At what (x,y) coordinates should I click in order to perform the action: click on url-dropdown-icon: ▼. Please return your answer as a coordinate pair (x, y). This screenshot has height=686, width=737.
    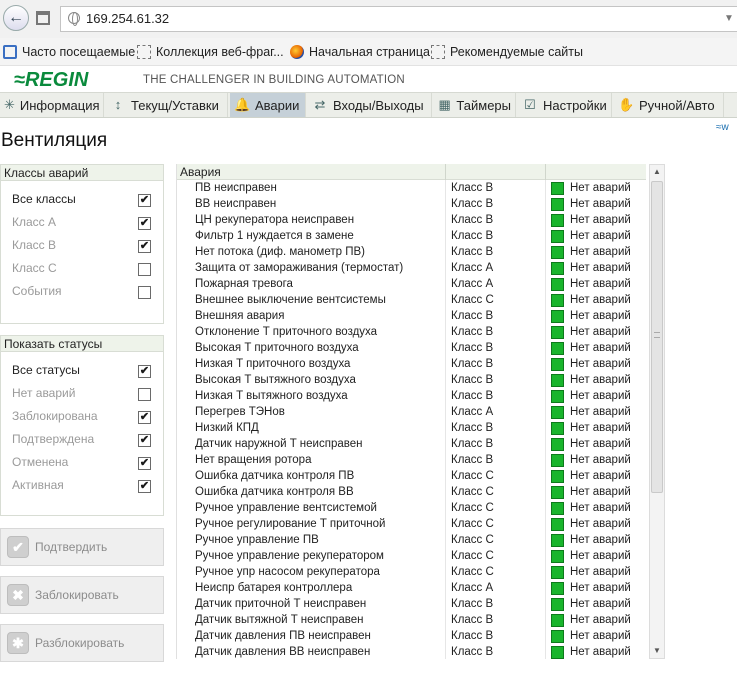
    Looking at the image, I should click on (729, 18).